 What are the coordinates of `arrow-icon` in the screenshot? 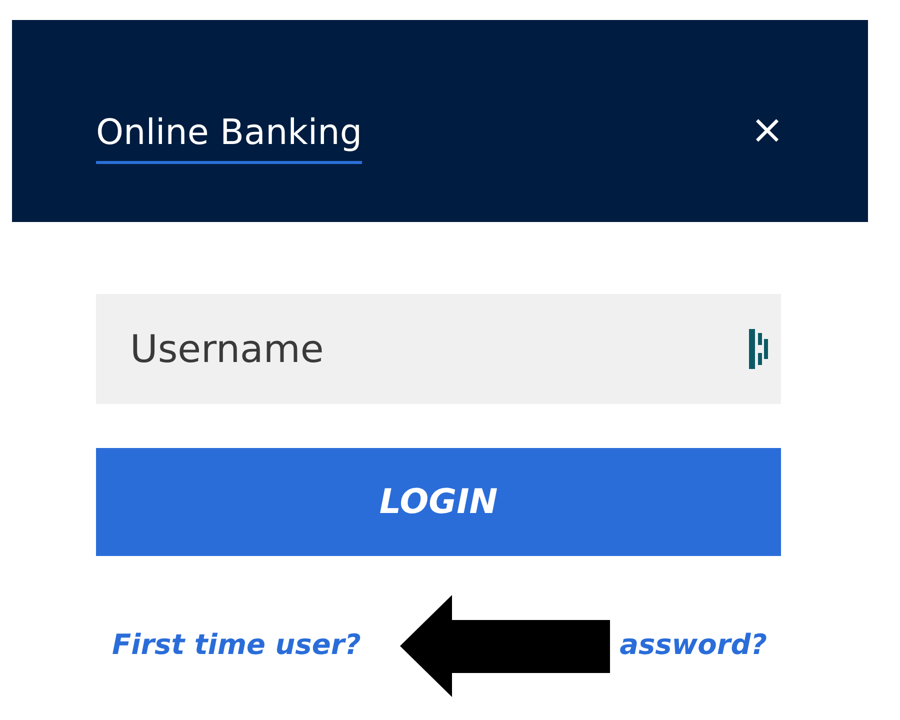 It's located at (505, 646).